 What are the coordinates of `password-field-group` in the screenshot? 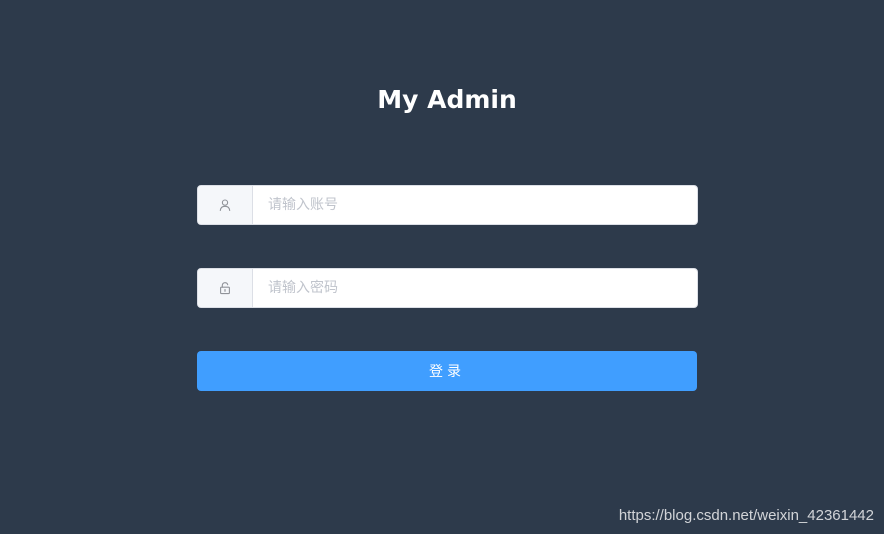 It's located at (447, 288).